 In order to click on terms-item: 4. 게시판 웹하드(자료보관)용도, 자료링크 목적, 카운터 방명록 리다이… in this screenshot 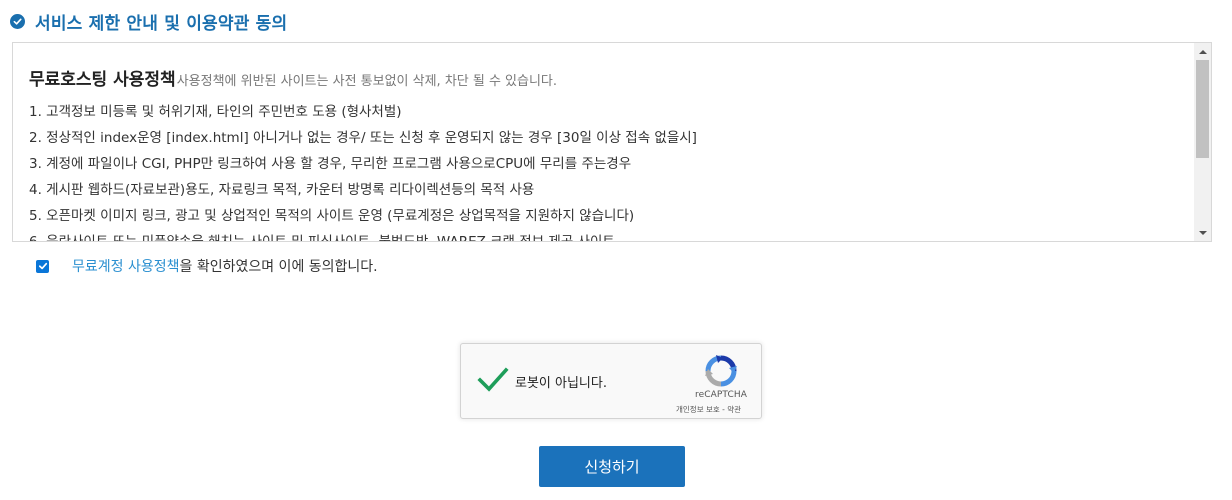, I will do `click(282, 190)`.